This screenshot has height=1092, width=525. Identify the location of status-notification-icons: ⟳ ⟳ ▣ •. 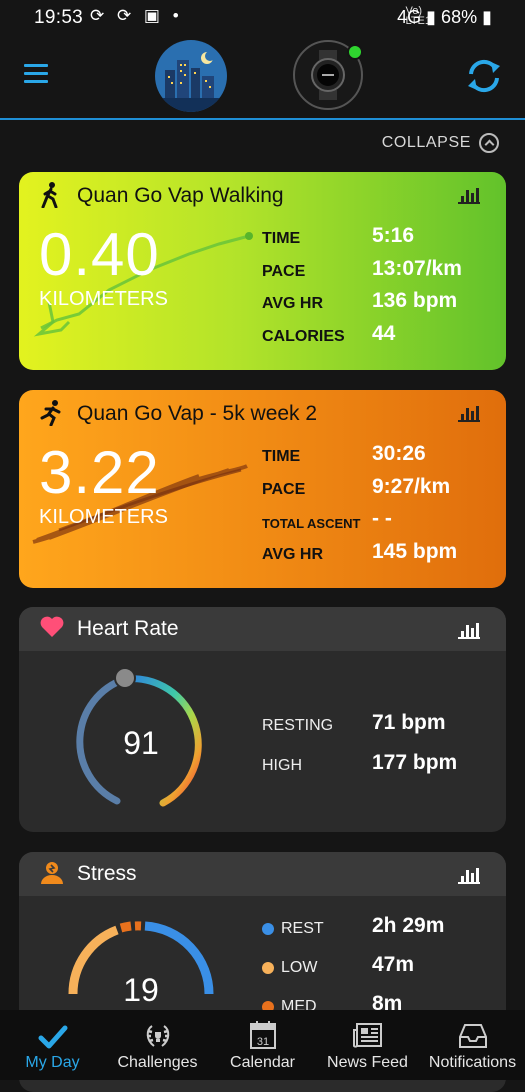
(136, 15).